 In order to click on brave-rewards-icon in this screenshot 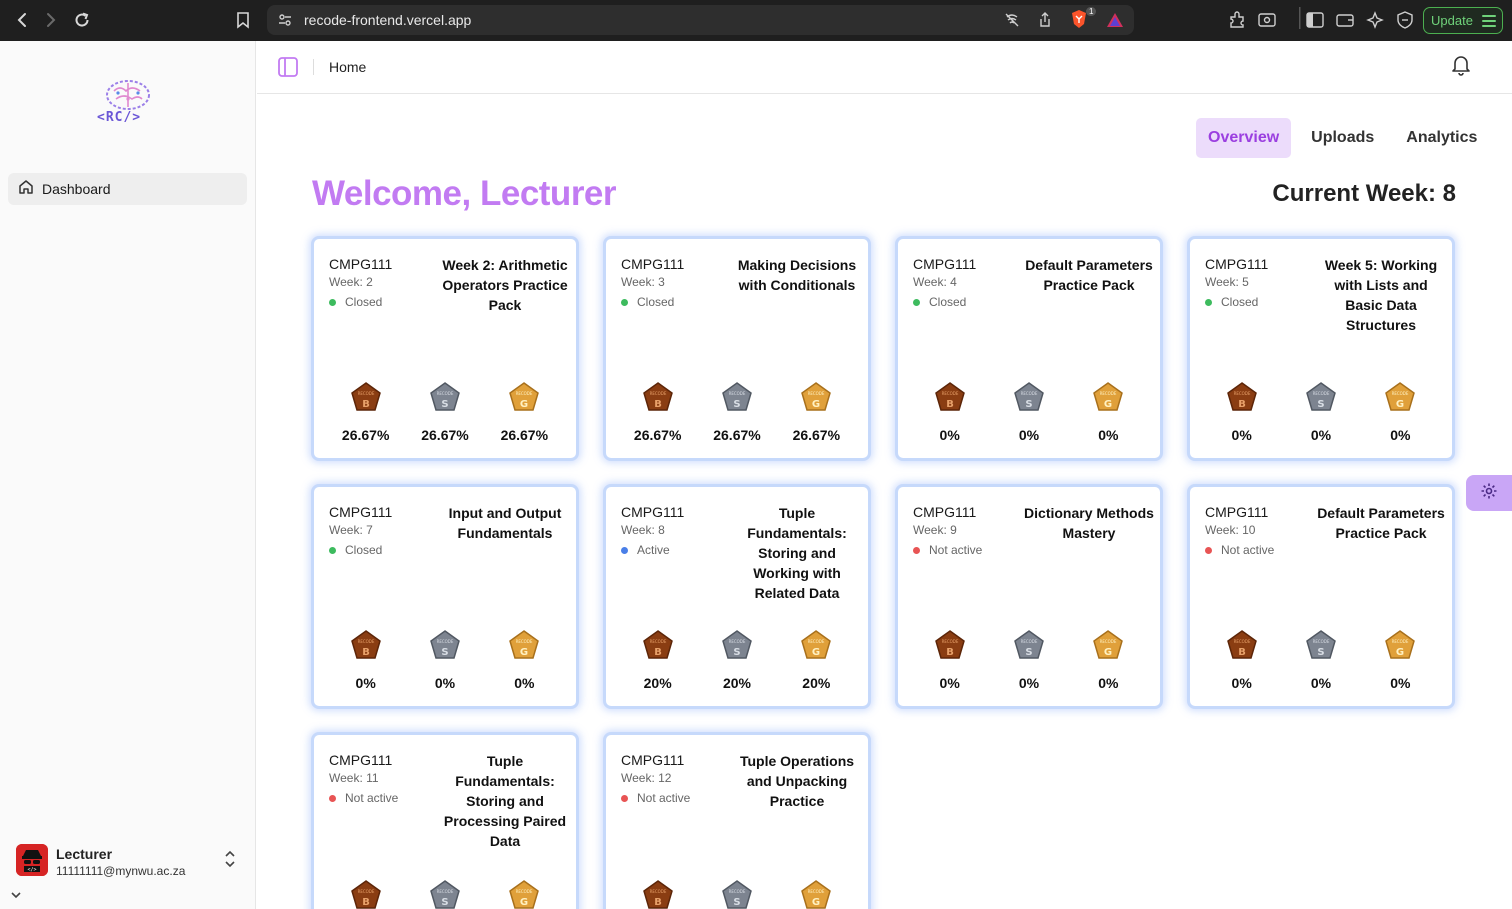, I will do `click(1115, 20)`.